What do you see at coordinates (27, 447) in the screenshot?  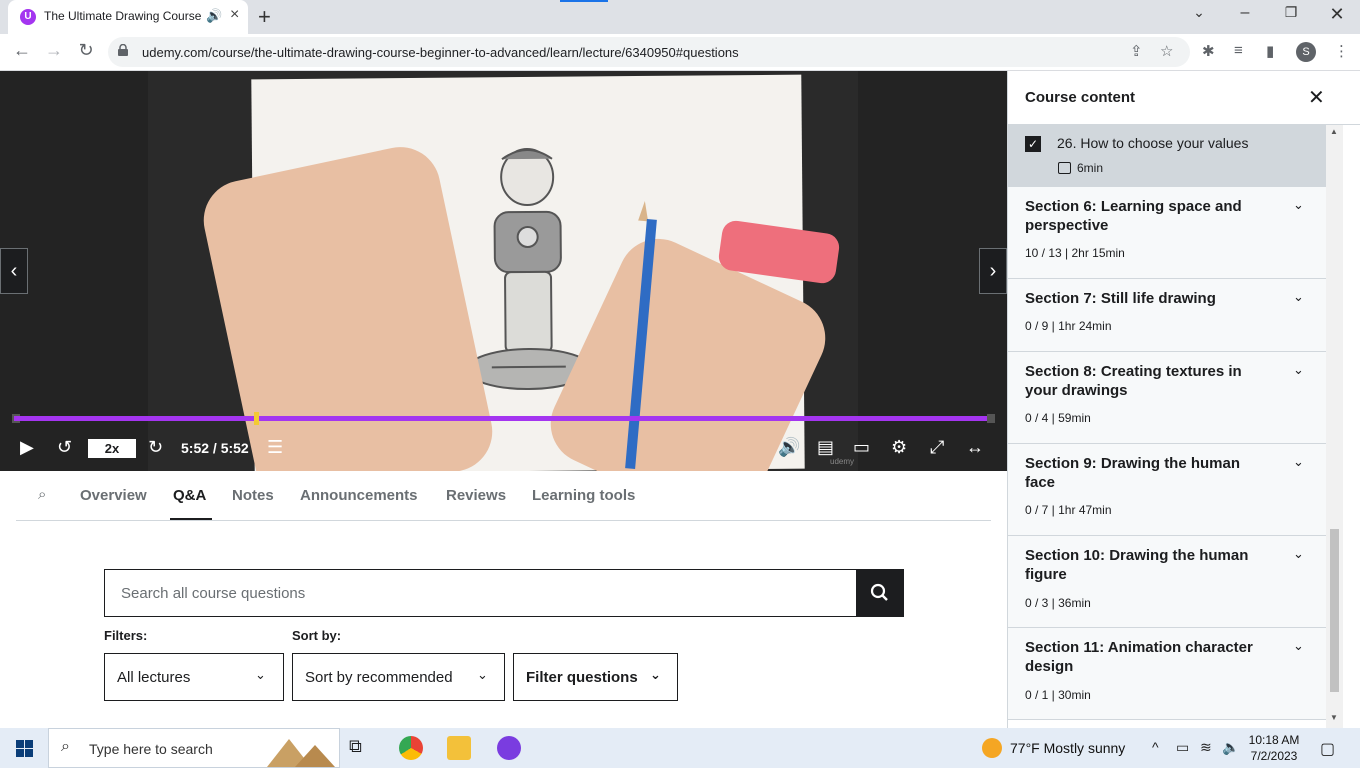 I see `play-icon: ▶` at bounding box center [27, 447].